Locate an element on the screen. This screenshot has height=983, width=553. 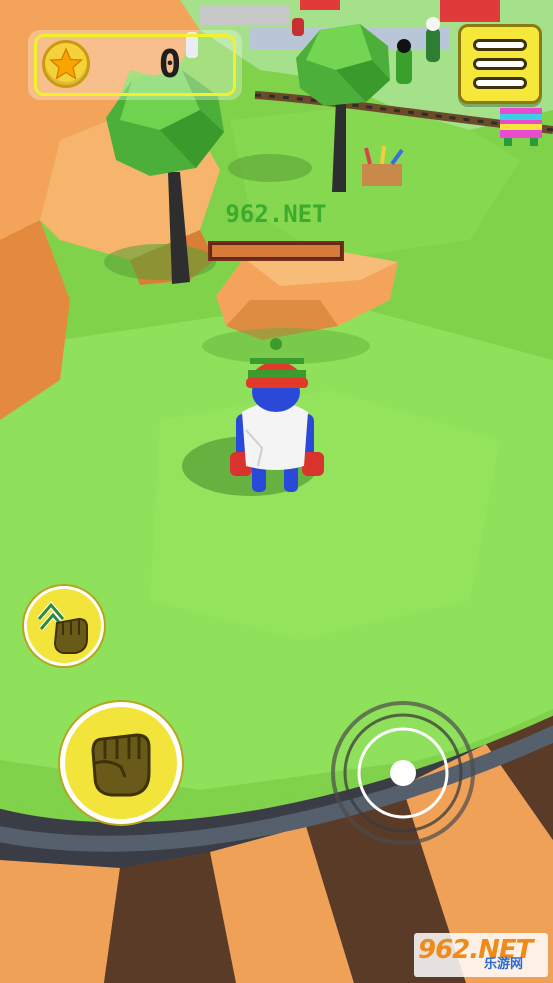
punch-fist-icon is located at coordinates (121, 765).